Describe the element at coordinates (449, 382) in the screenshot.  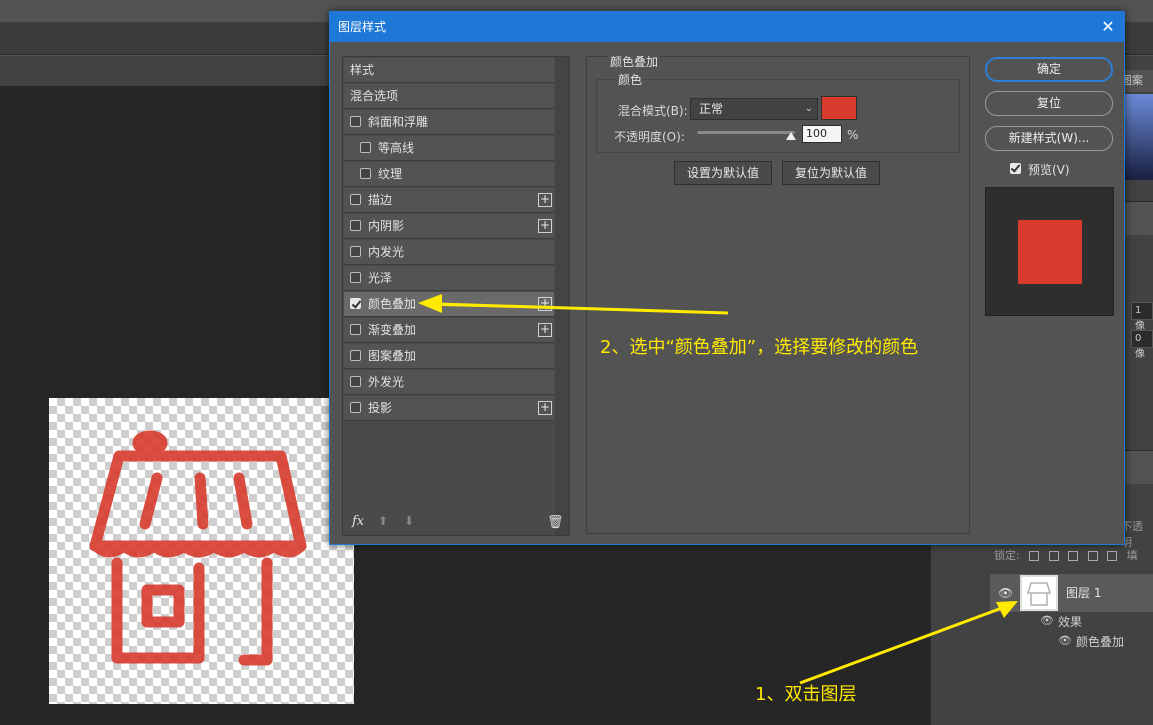
I see `style-item: 外发光` at that location.